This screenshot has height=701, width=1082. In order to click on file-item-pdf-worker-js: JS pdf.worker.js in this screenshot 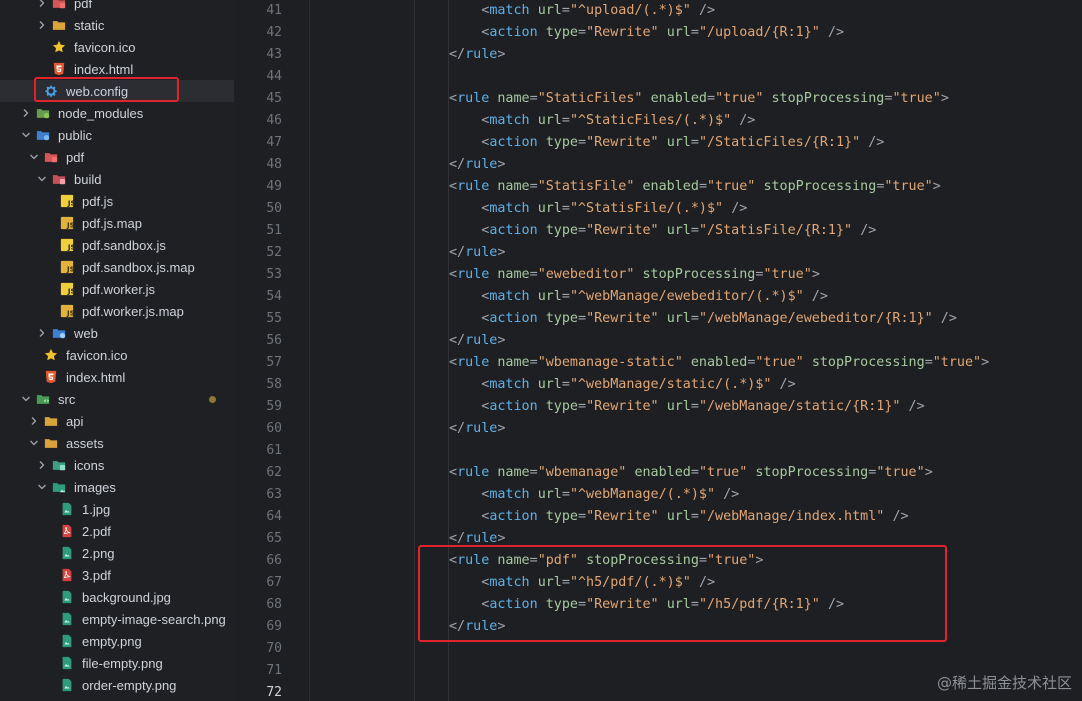, I will do `click(117, 289)`.